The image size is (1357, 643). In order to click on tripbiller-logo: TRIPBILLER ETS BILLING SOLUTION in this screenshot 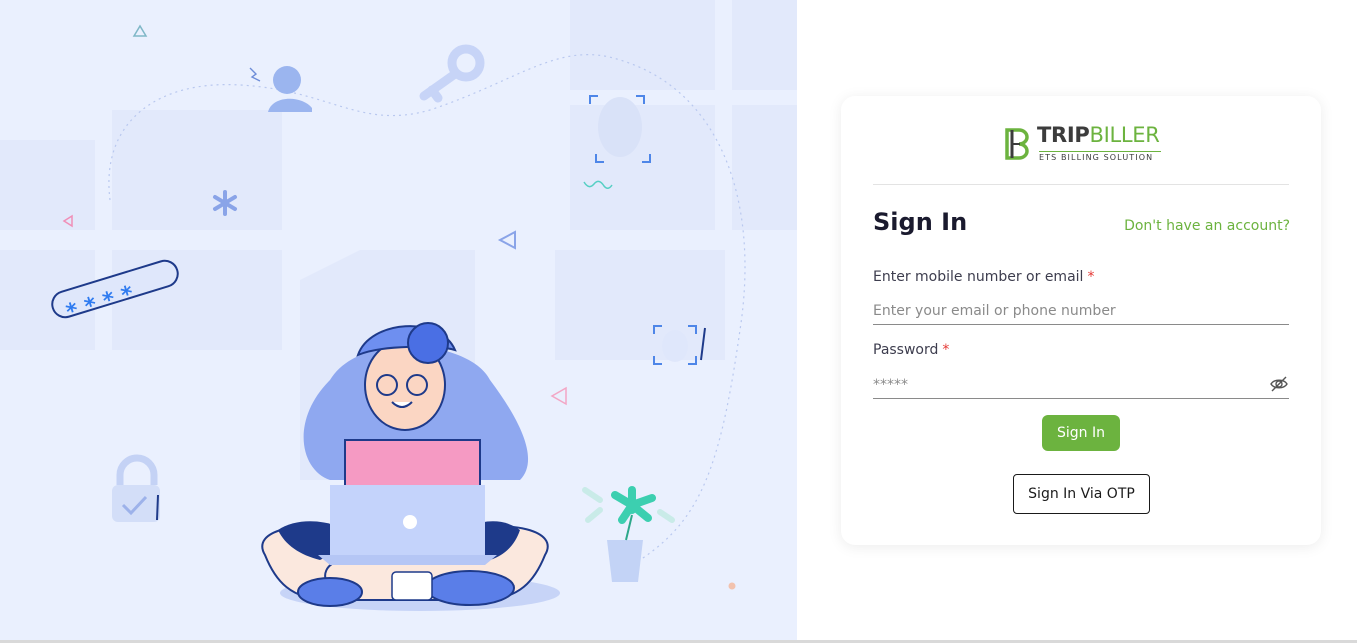, I will do `click(1085, 143)`.